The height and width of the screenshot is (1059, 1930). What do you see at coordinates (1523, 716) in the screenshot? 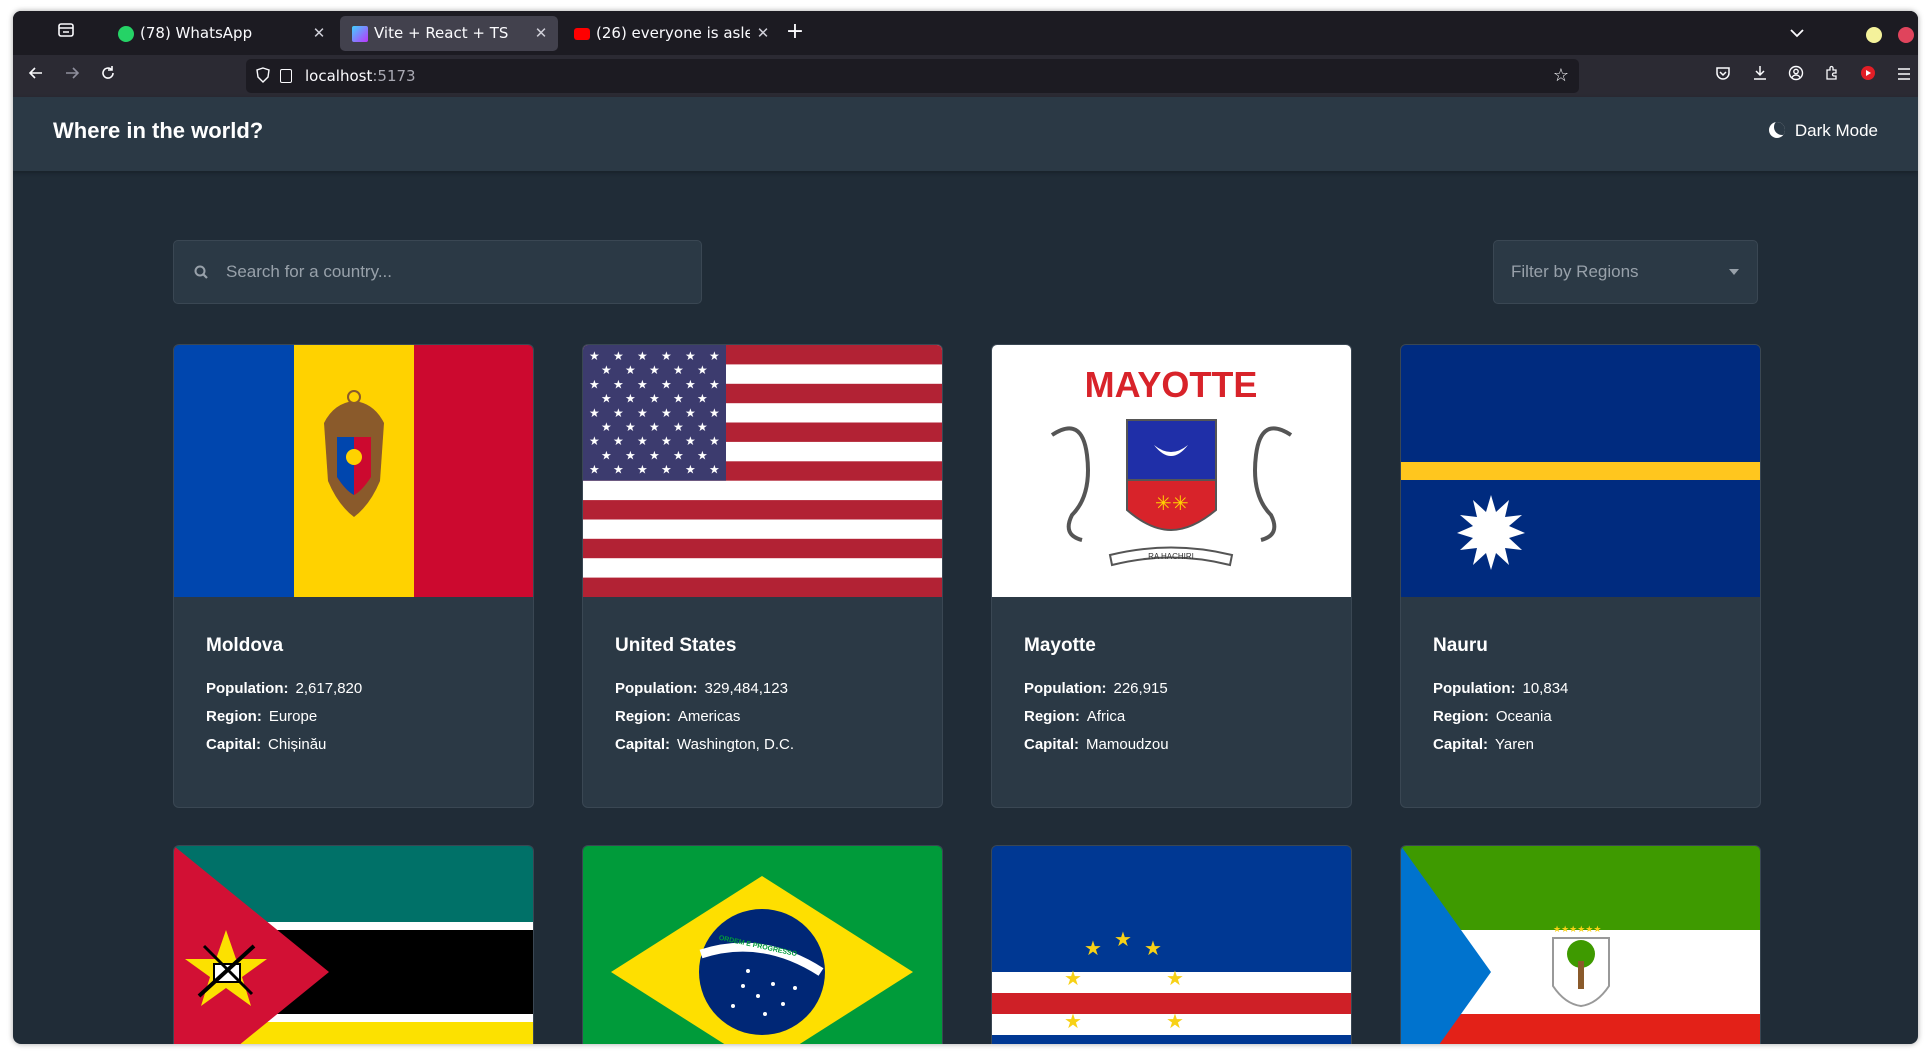
I see `region-value: Oceania` at bounding box center [1523, 716].